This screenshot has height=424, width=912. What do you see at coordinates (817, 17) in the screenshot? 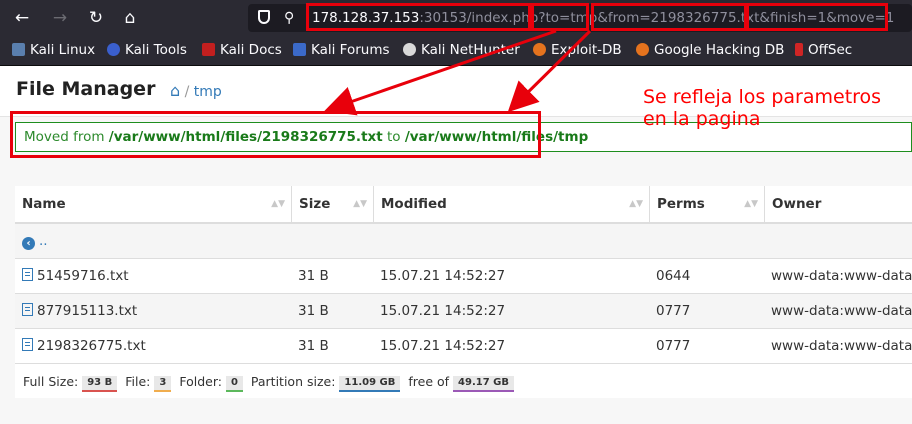
I see `annotation-box-tail` at bounding box center [817, 17].